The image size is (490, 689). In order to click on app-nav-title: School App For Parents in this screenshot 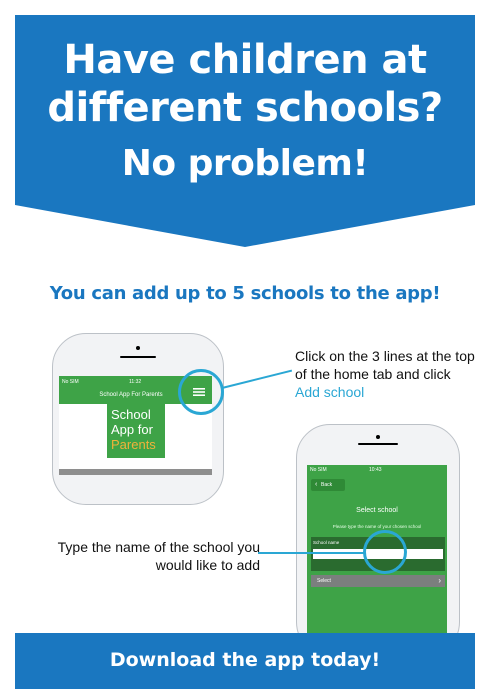, I will do `click(131, 395)`.